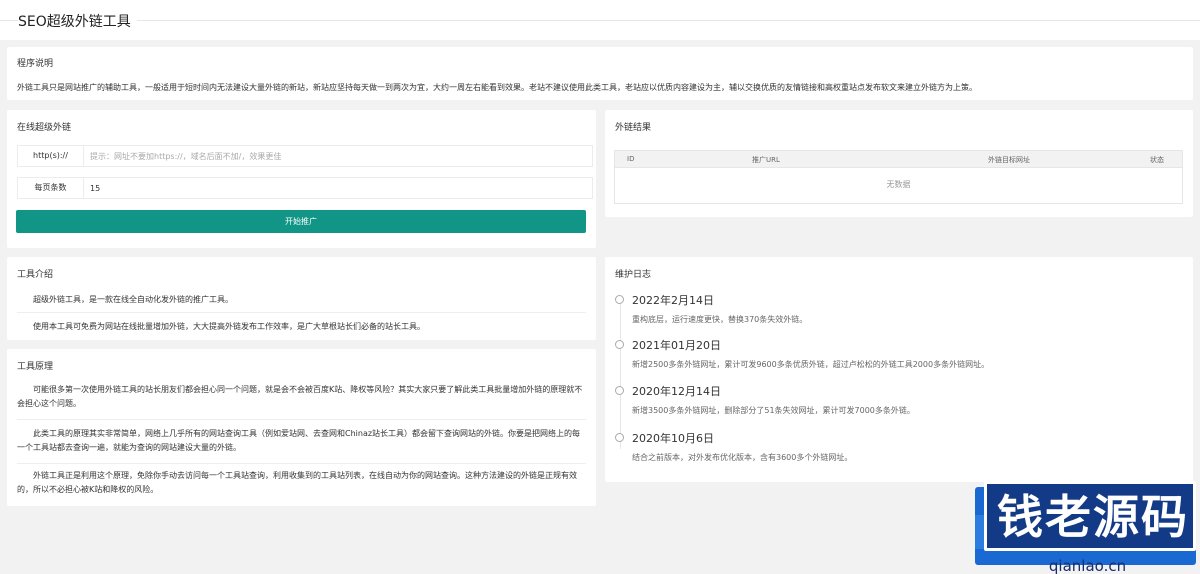  I want to click on logo-name: 钱老源码, so click(1093, 517).